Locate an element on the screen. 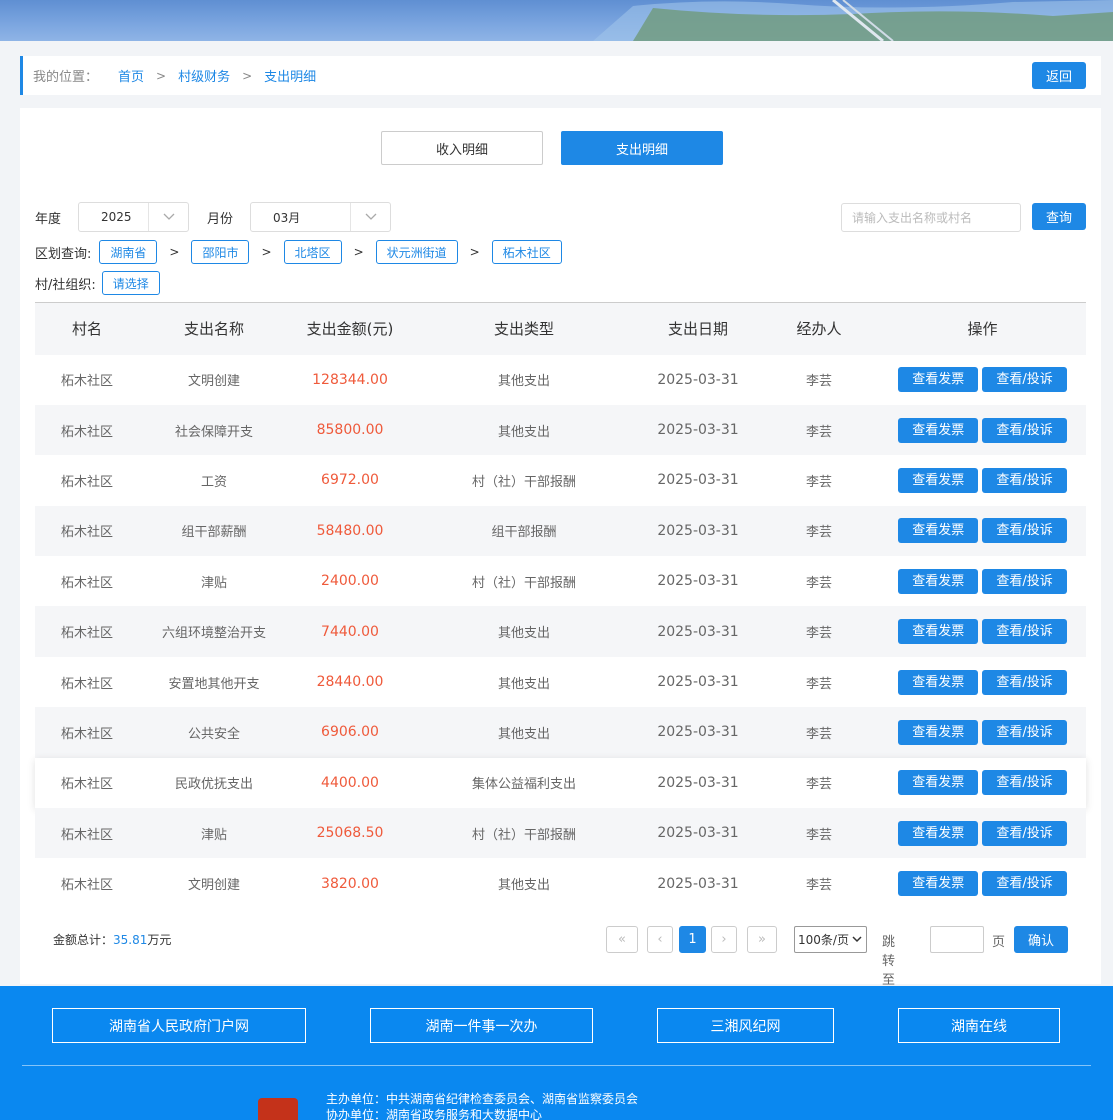 The height and width of the screenshot is (1120, 1113). first-page-button: « is located at coordinates (622, 939).